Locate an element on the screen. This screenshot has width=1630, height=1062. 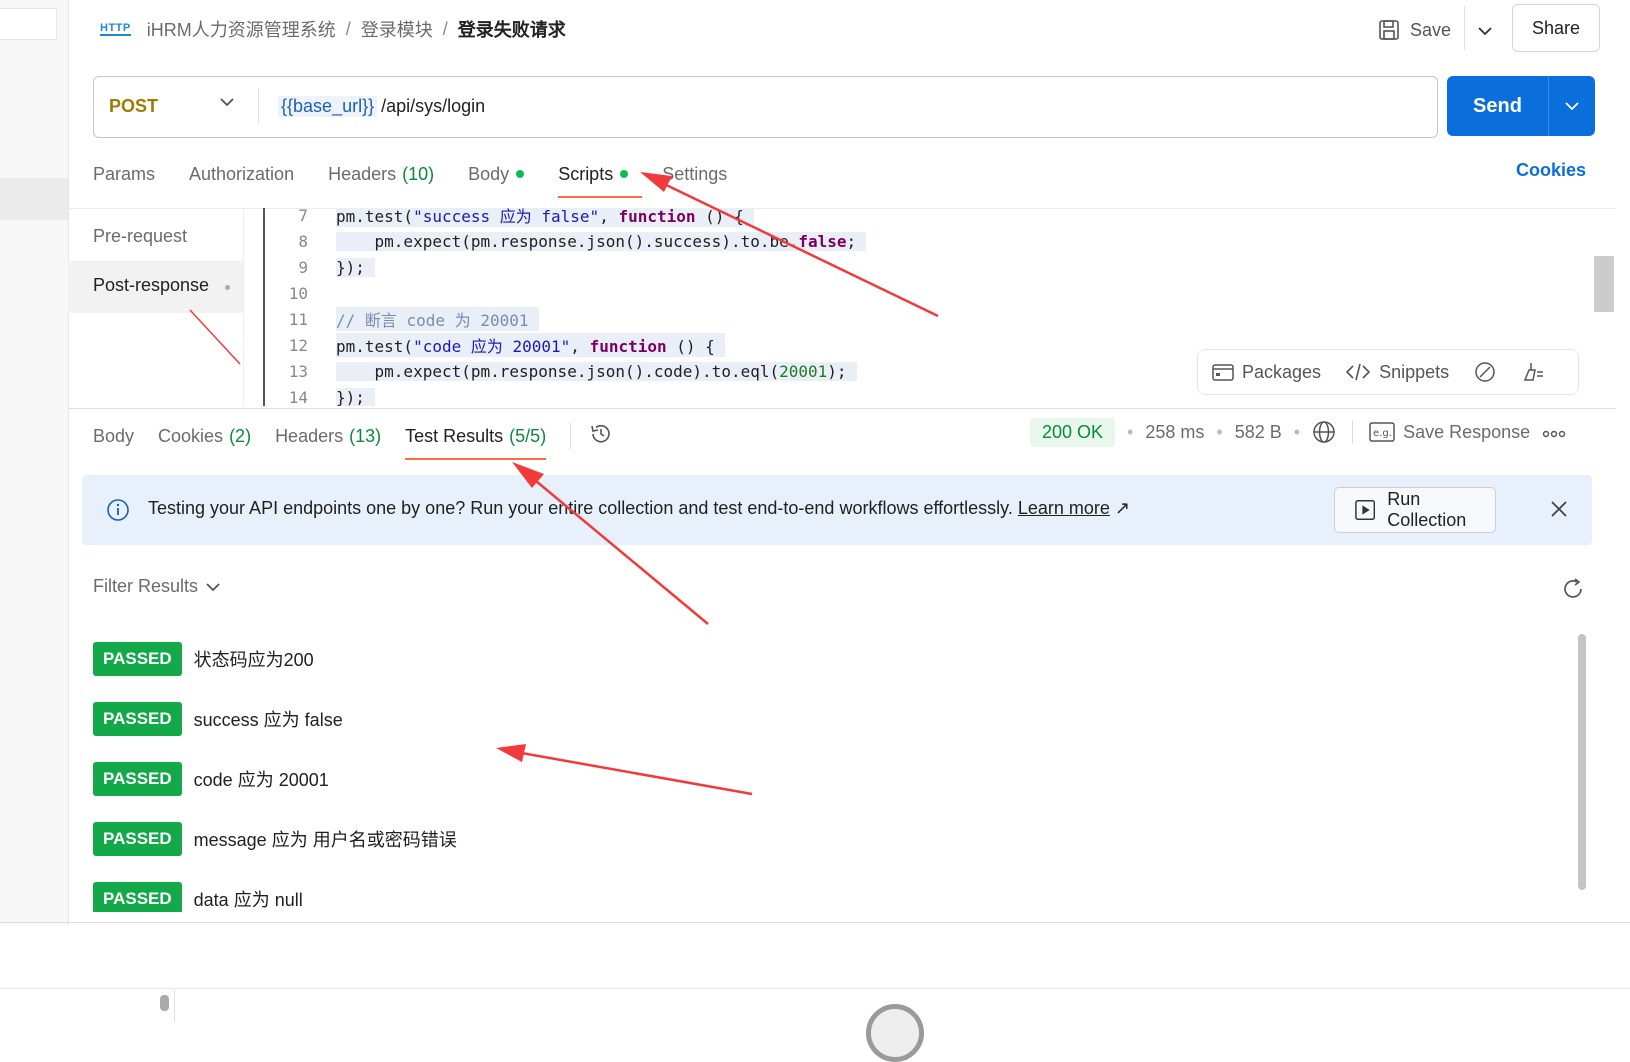
clean-button is located at coordinates (1533, 372).